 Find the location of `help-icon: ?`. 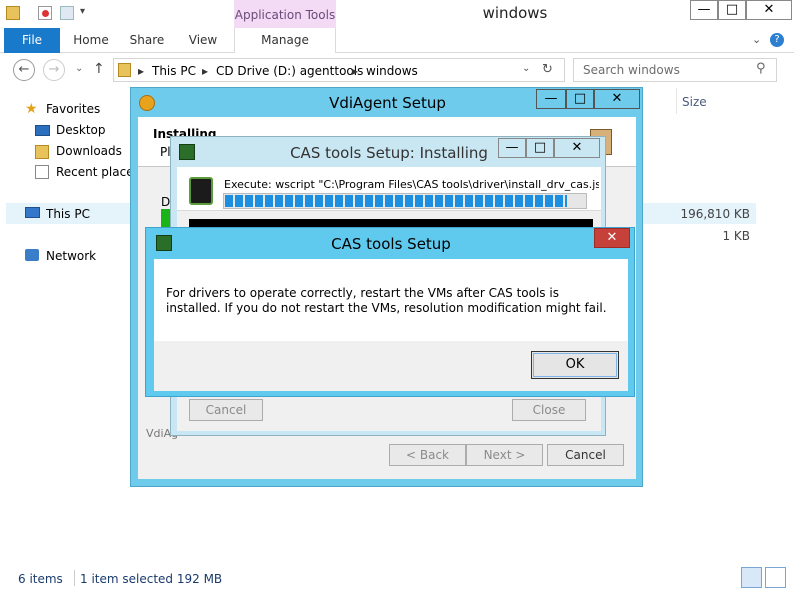

help-icon: ? is located at coordinates (777, 40).